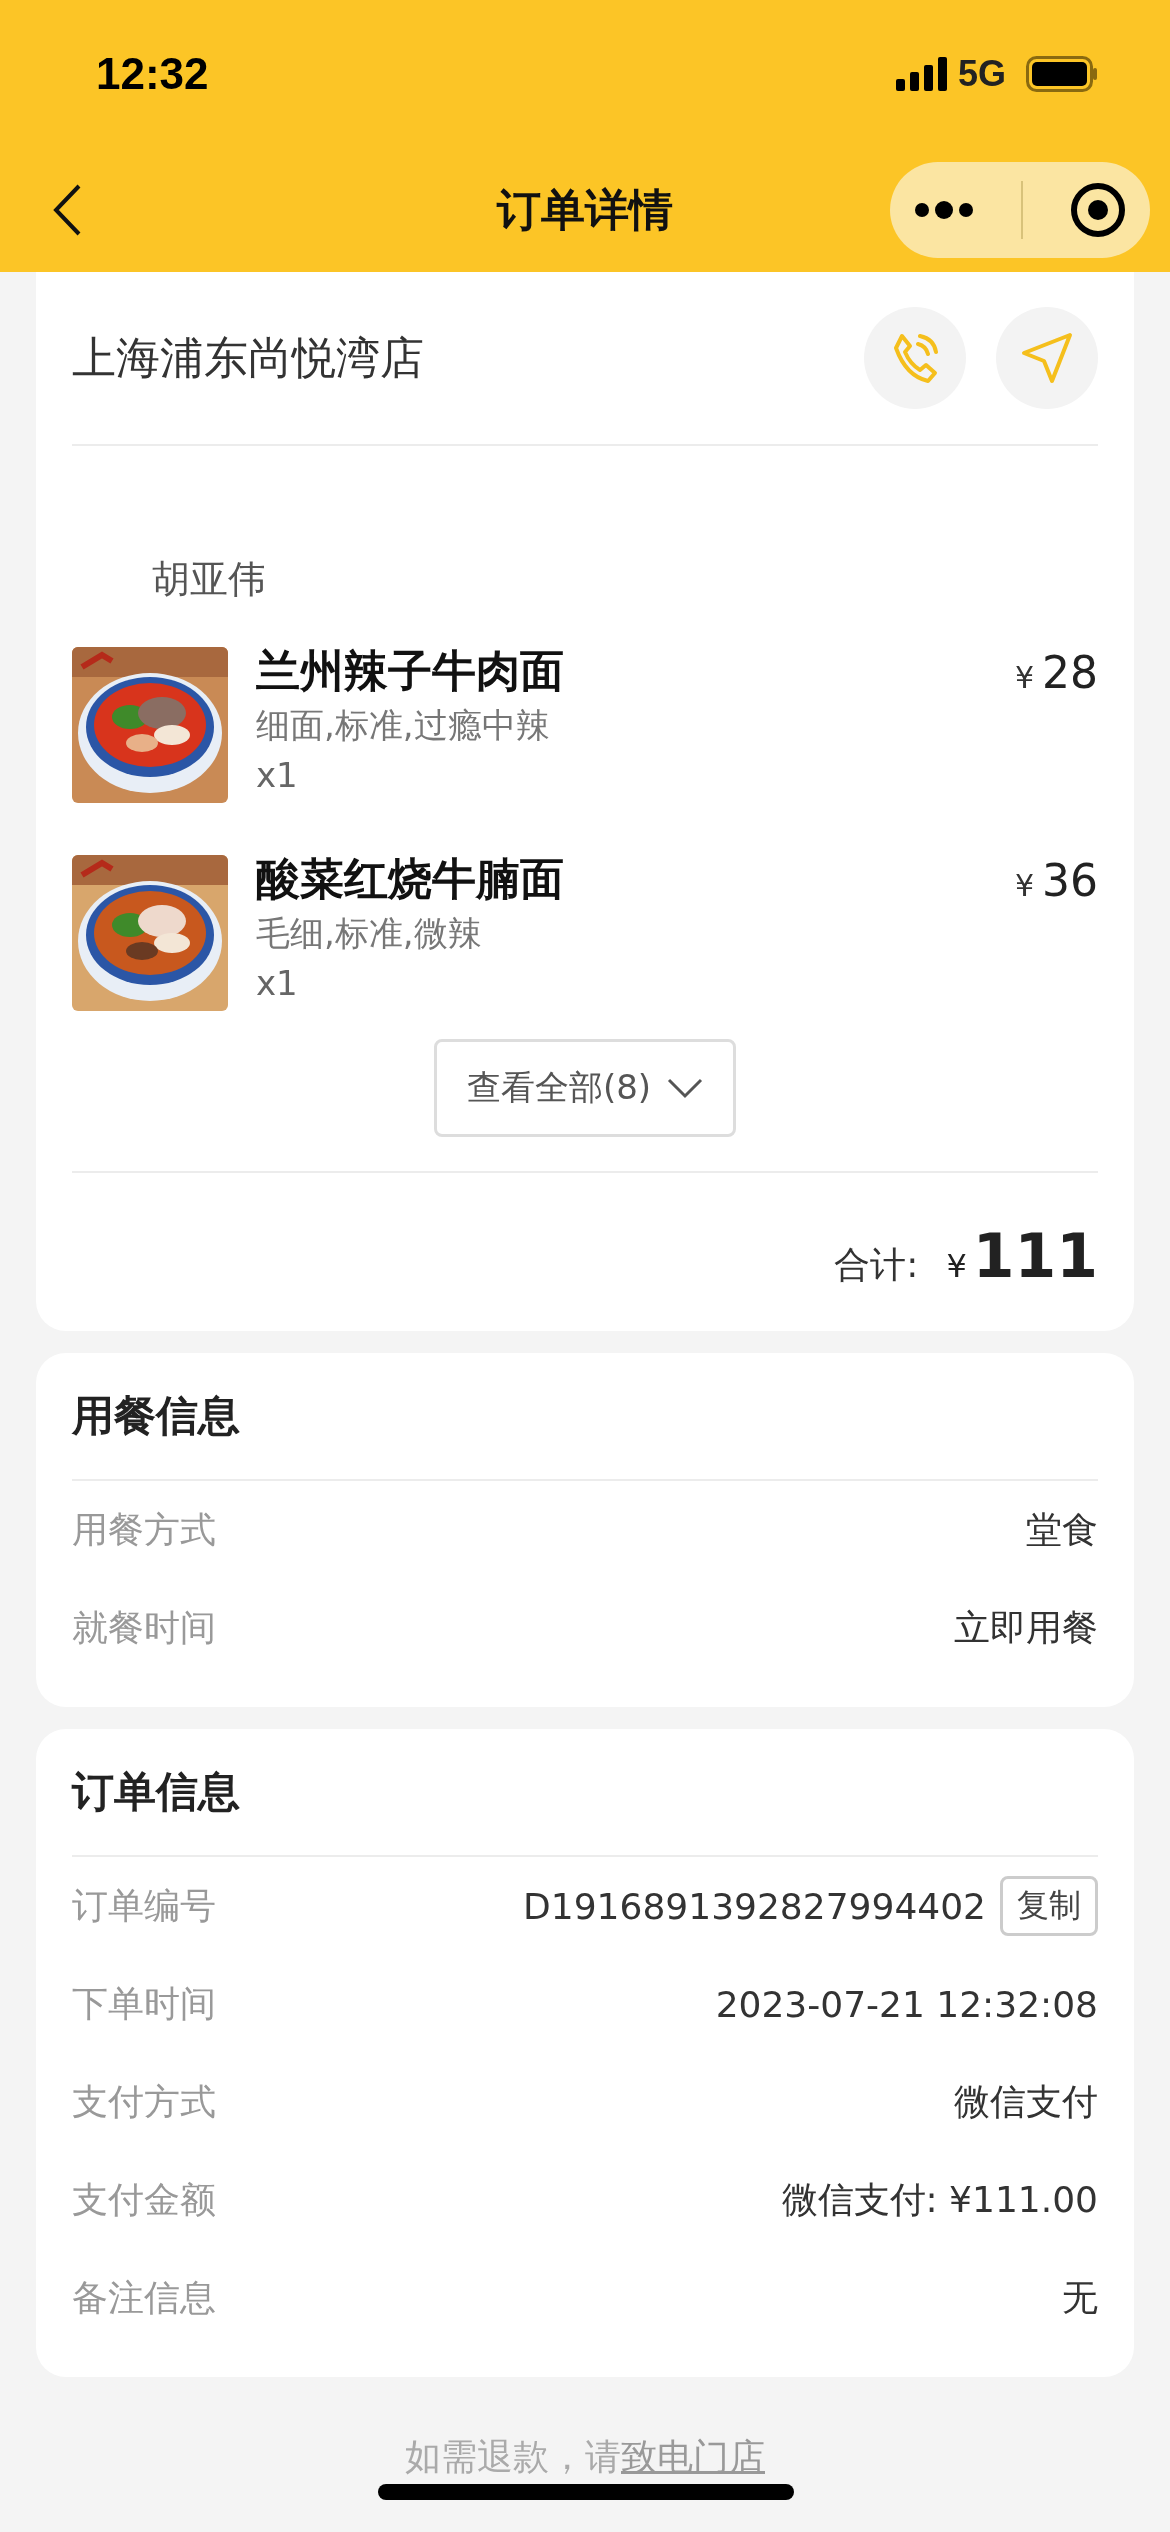 The height and width of the screenshot is (2532, 1170). I want to click on dish-price: 28, so click(1070, 672).